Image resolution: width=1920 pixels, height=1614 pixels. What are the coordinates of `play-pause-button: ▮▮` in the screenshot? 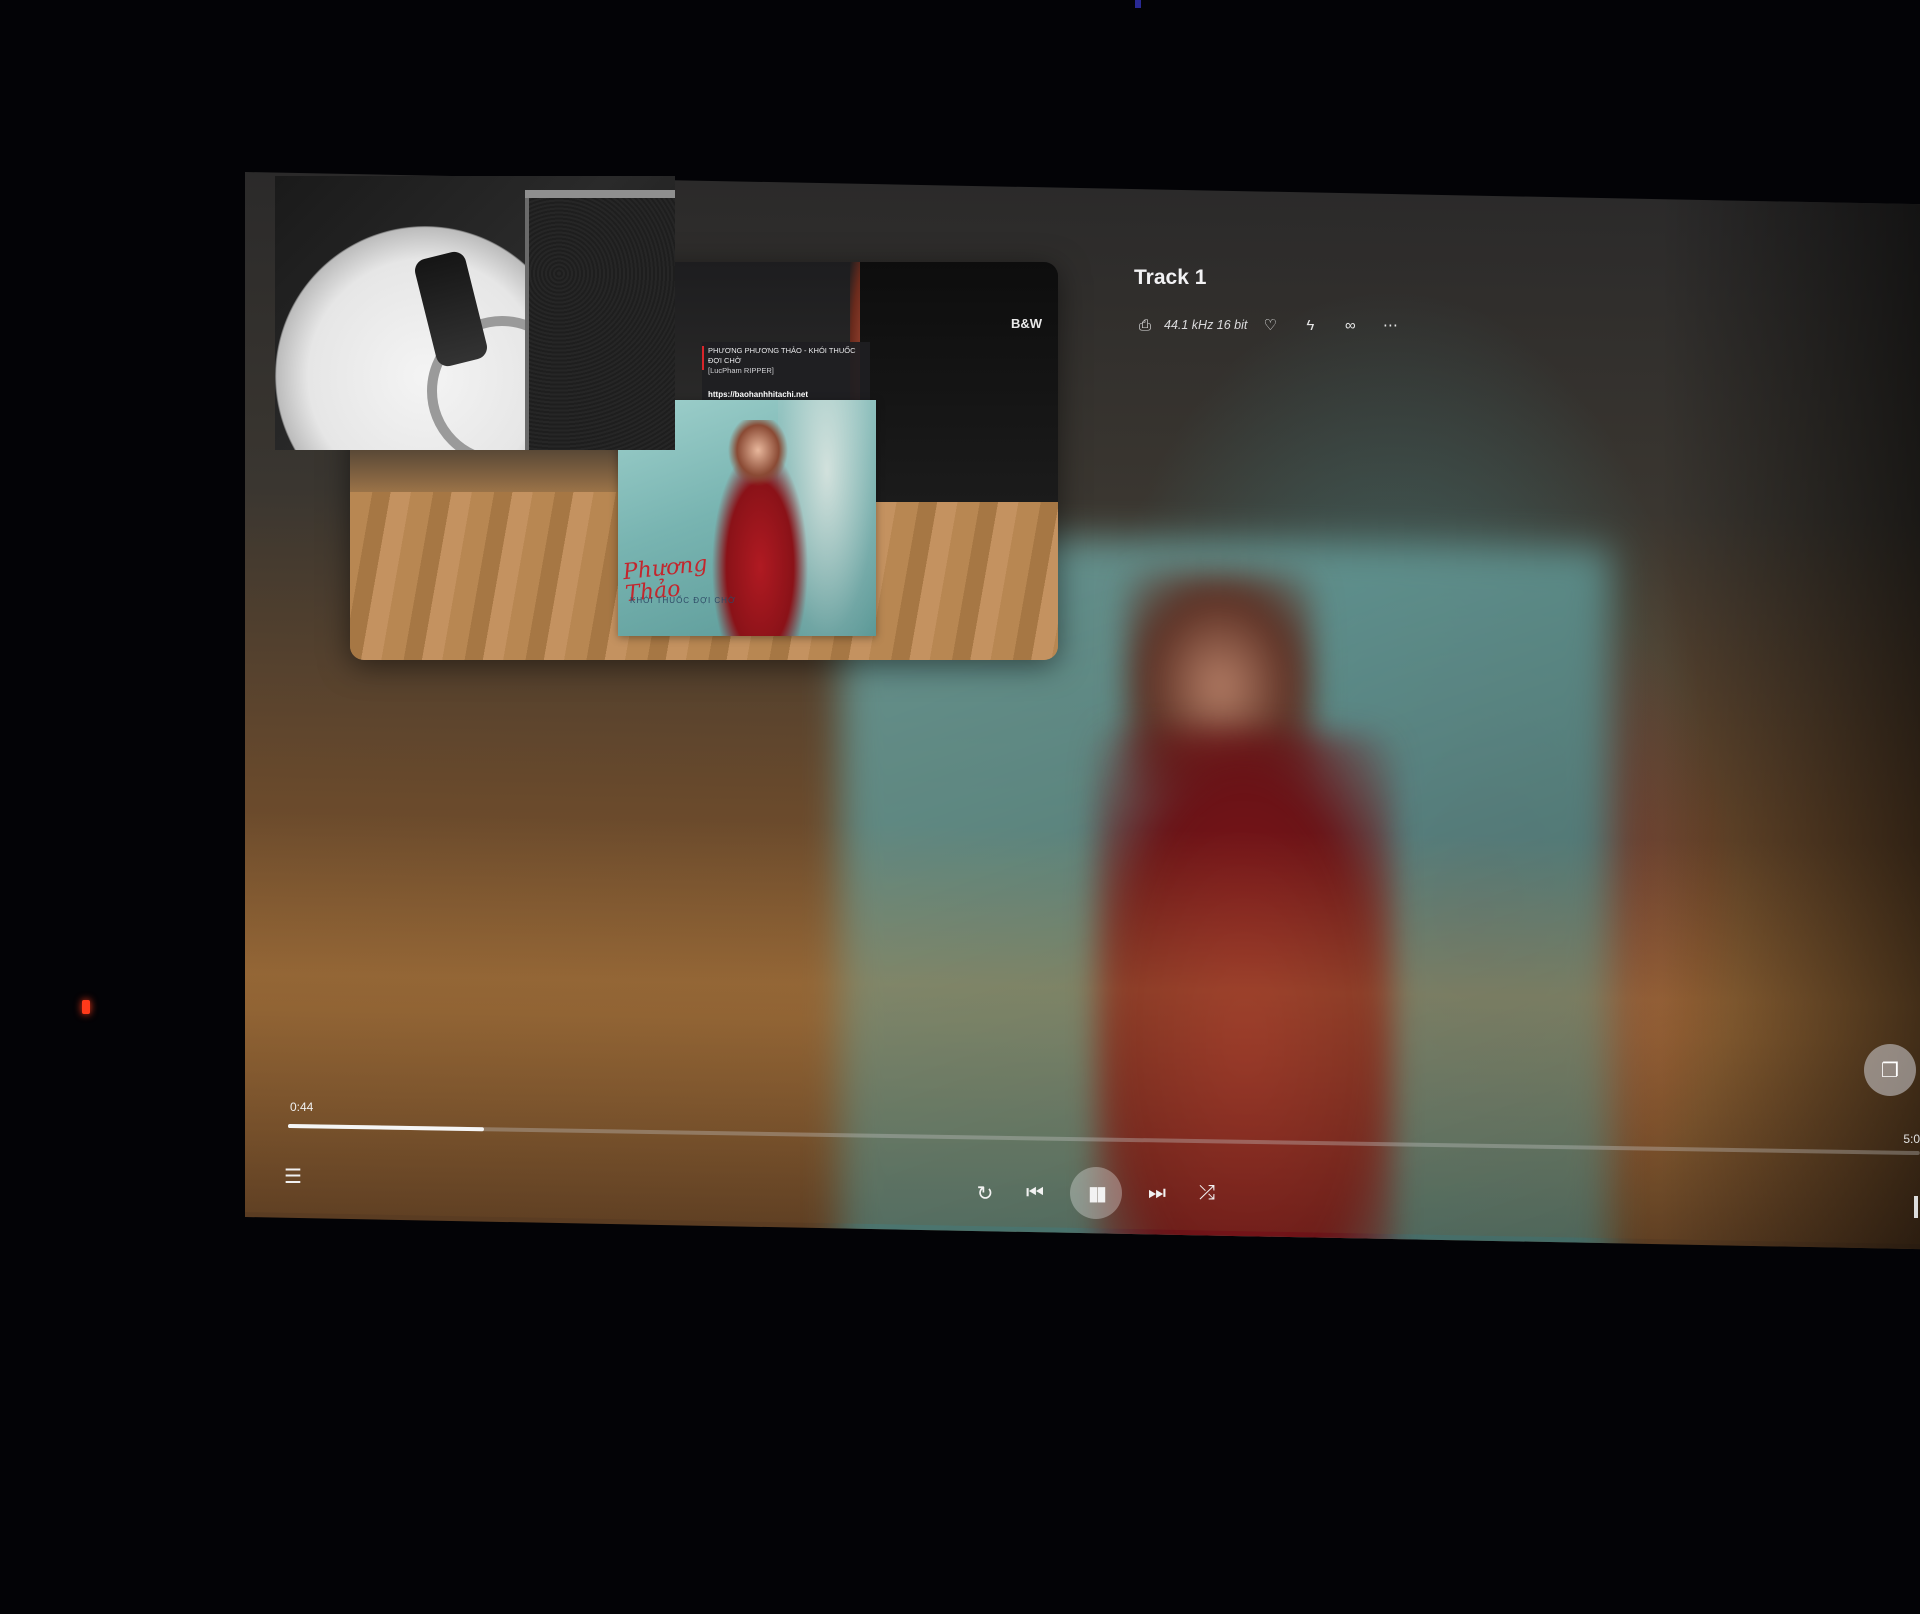 It's located at (1096, 1193).